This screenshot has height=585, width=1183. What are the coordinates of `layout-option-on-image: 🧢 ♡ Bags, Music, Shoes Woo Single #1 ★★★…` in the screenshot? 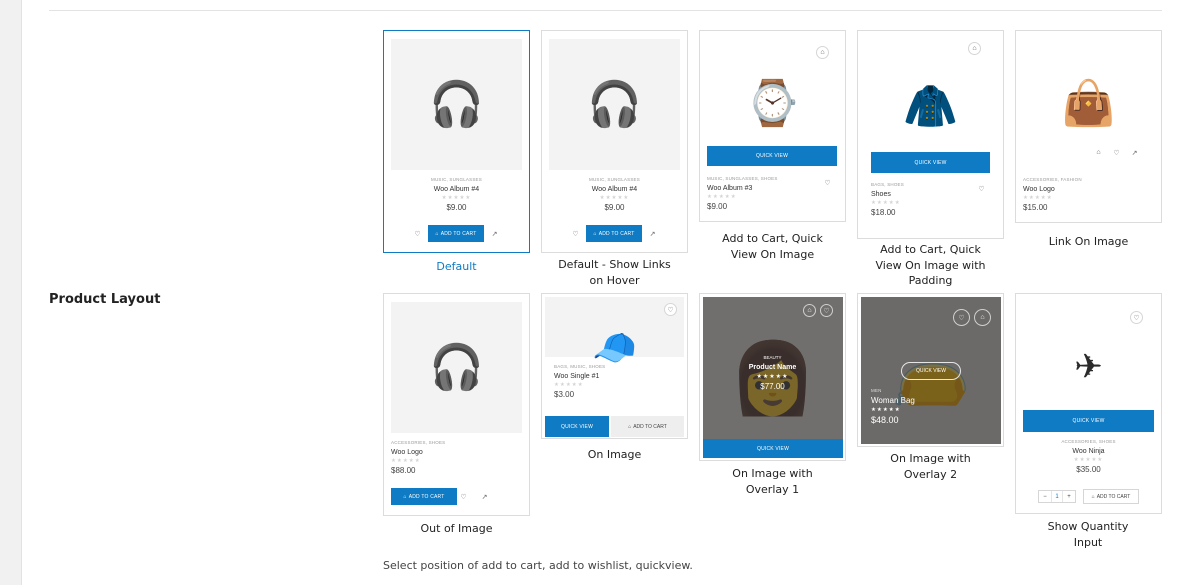 It's located at (614, 380).